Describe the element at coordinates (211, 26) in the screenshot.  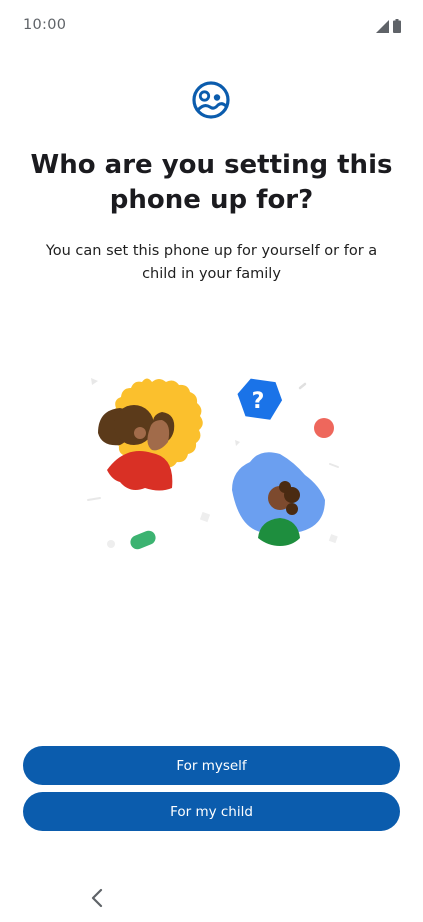
I see `status-bar: 10:00` at that location.